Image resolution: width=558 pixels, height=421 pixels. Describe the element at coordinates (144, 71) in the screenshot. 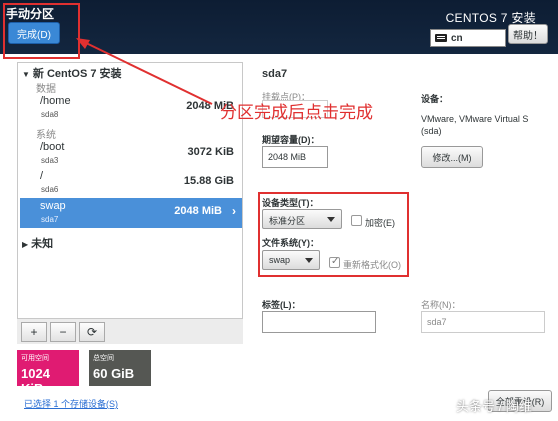

I see `annotation-arrow` at that location.